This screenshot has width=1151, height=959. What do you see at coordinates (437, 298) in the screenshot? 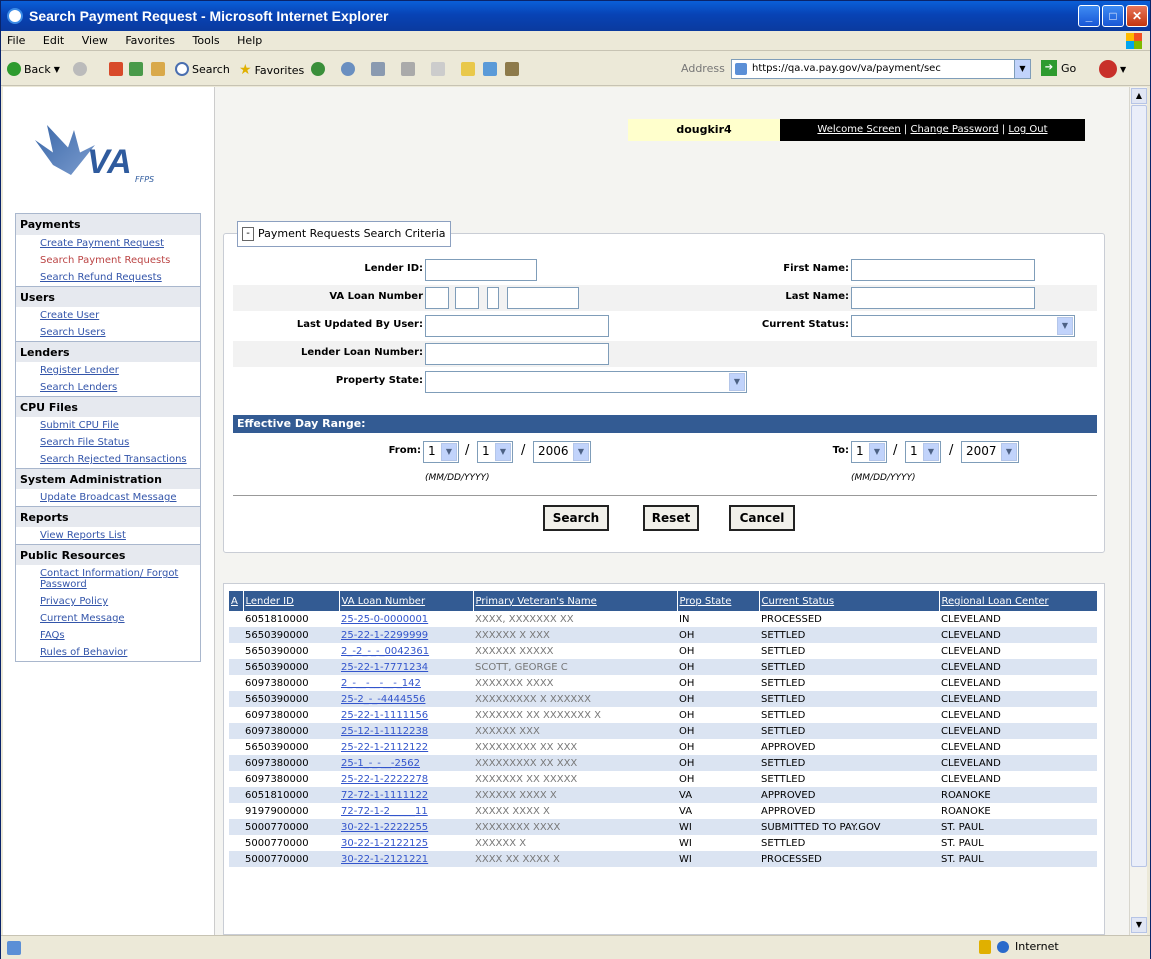
I see `va-loan-number-part1` at bounding box center [437, 298].